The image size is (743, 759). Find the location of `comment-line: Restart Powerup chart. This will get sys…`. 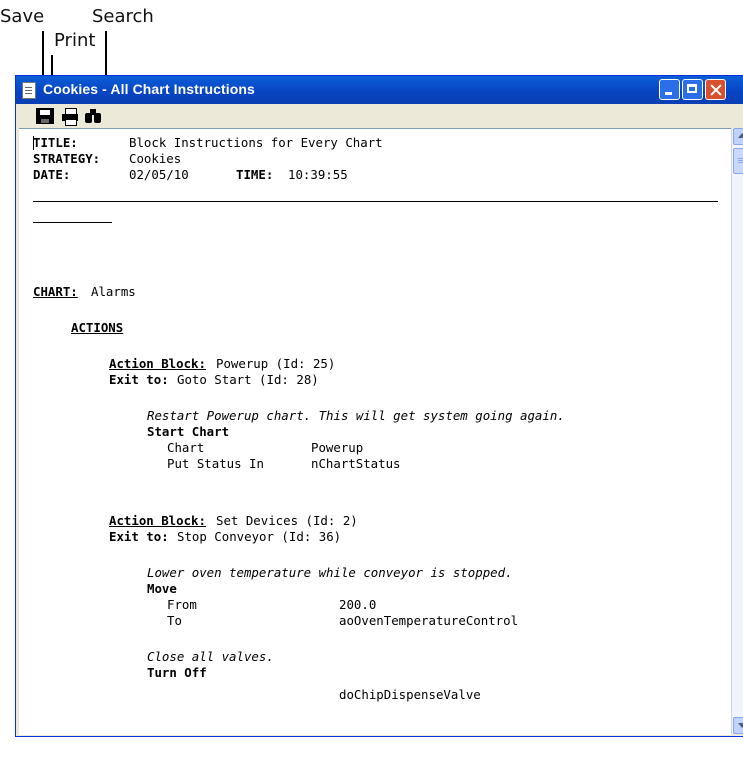

comment-line: Restart Powerup chart. This will get sys… is located at coordinates (356, 415).